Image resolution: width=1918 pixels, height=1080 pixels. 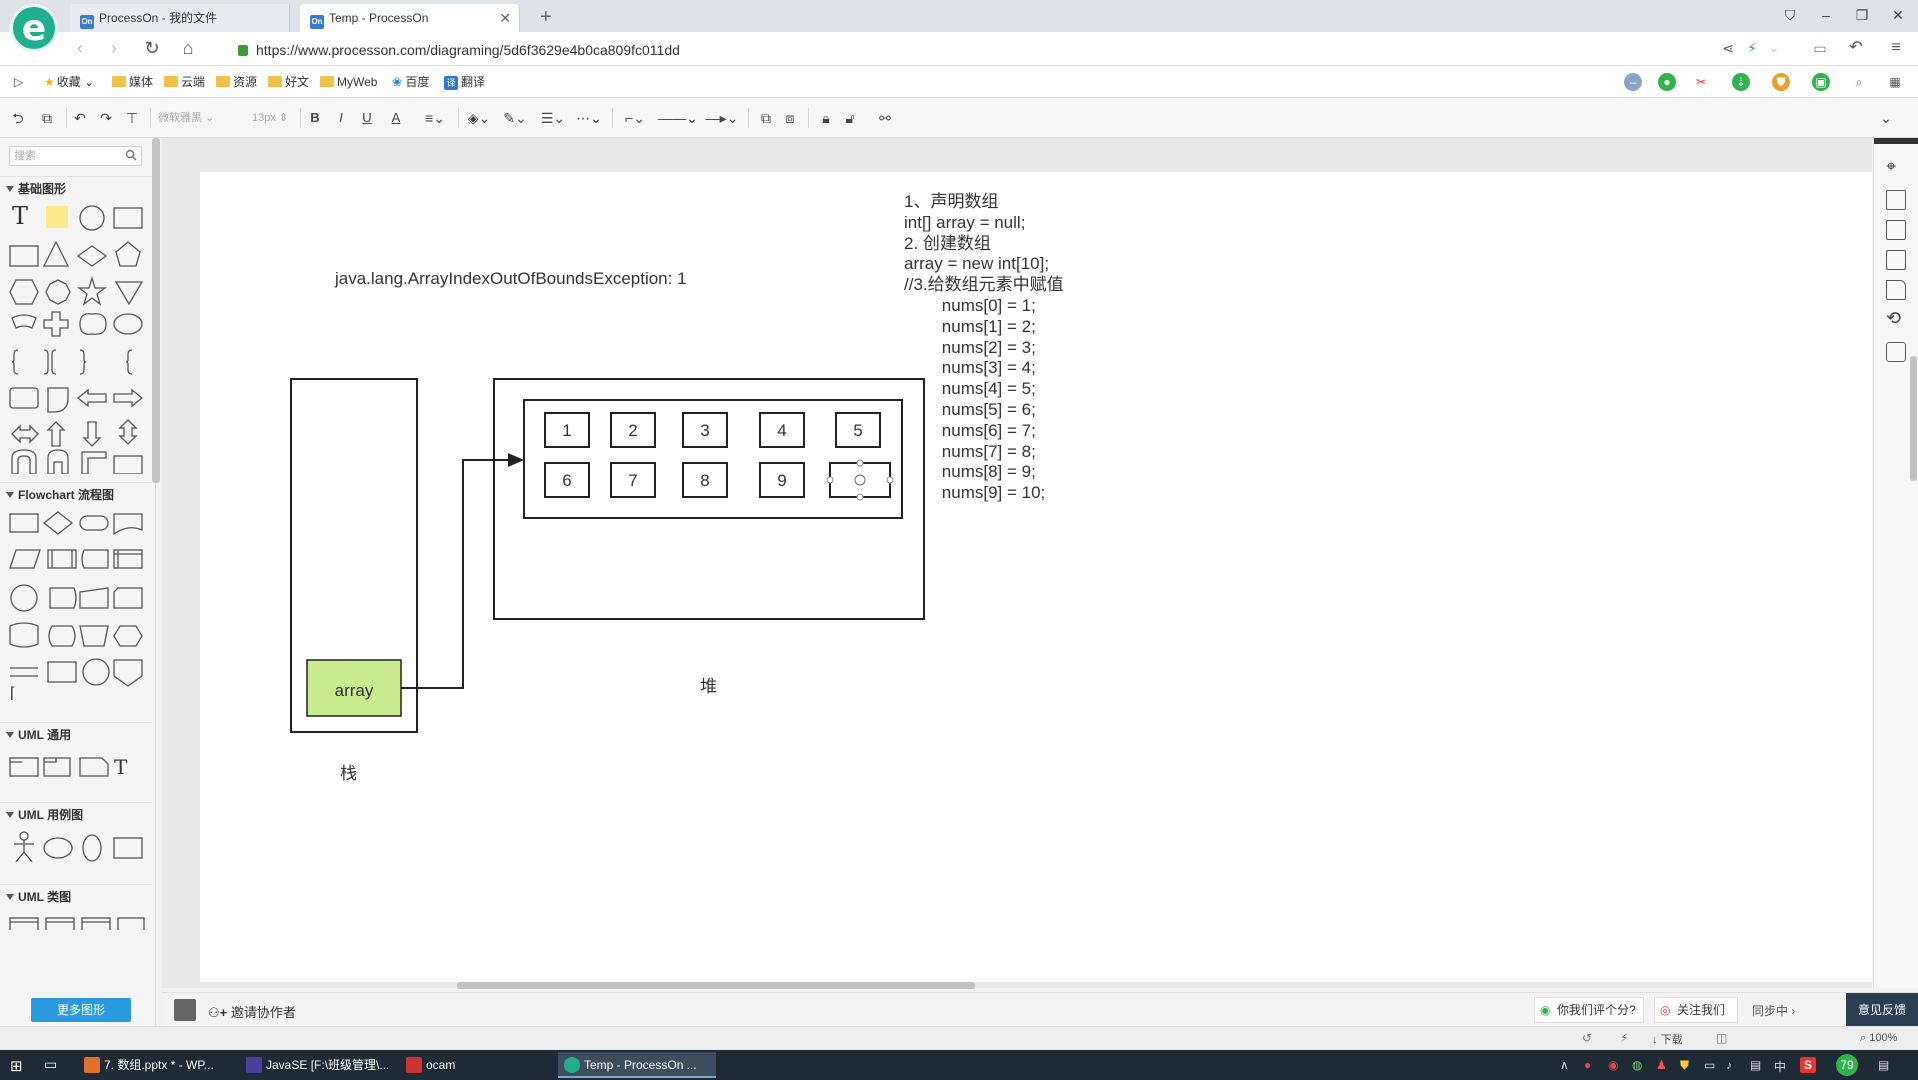 I want to click on apps-grid-icon: ▦, so click(x=1895, y=82).